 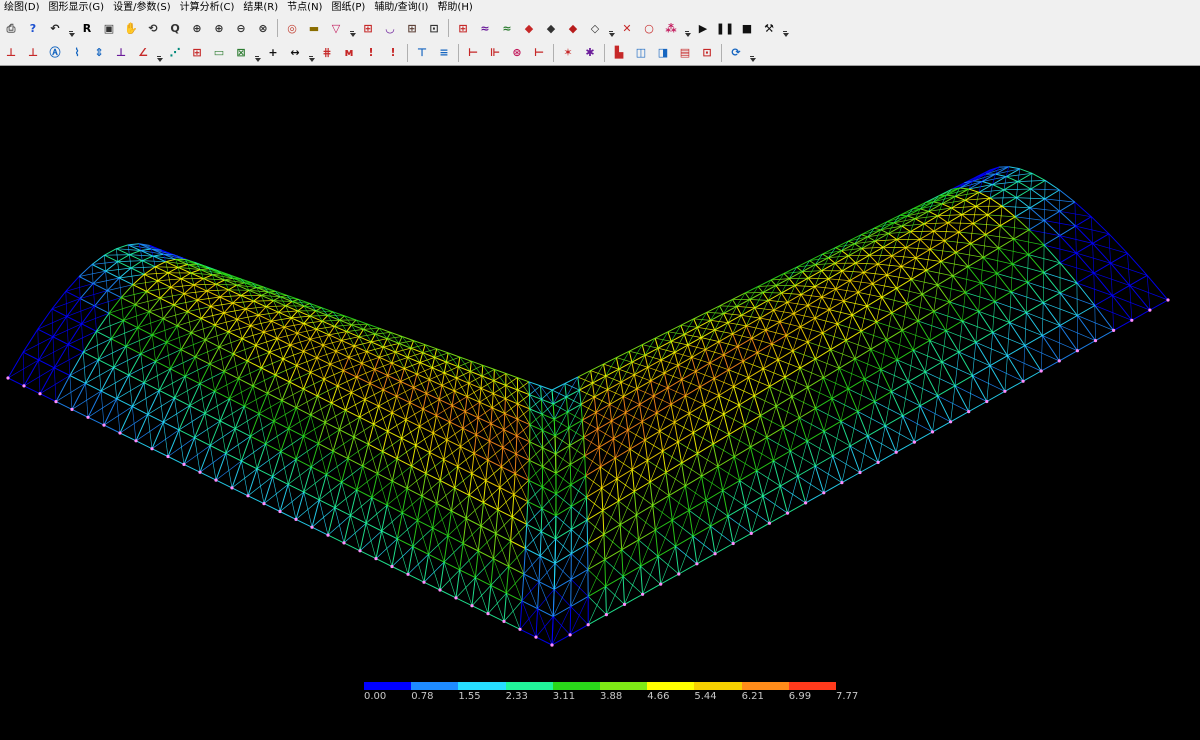 I want to click on list-icon: ≡, so click(x=444, y=53).